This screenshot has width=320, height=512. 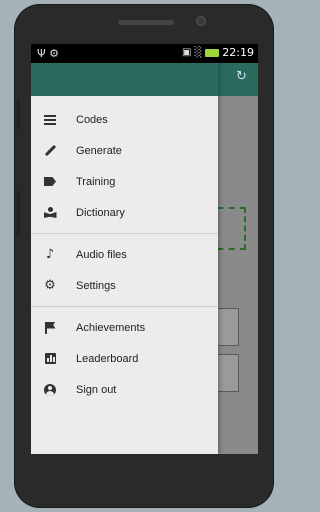 I want to click on menu-item-training: Training, so click(x=124, y=181).